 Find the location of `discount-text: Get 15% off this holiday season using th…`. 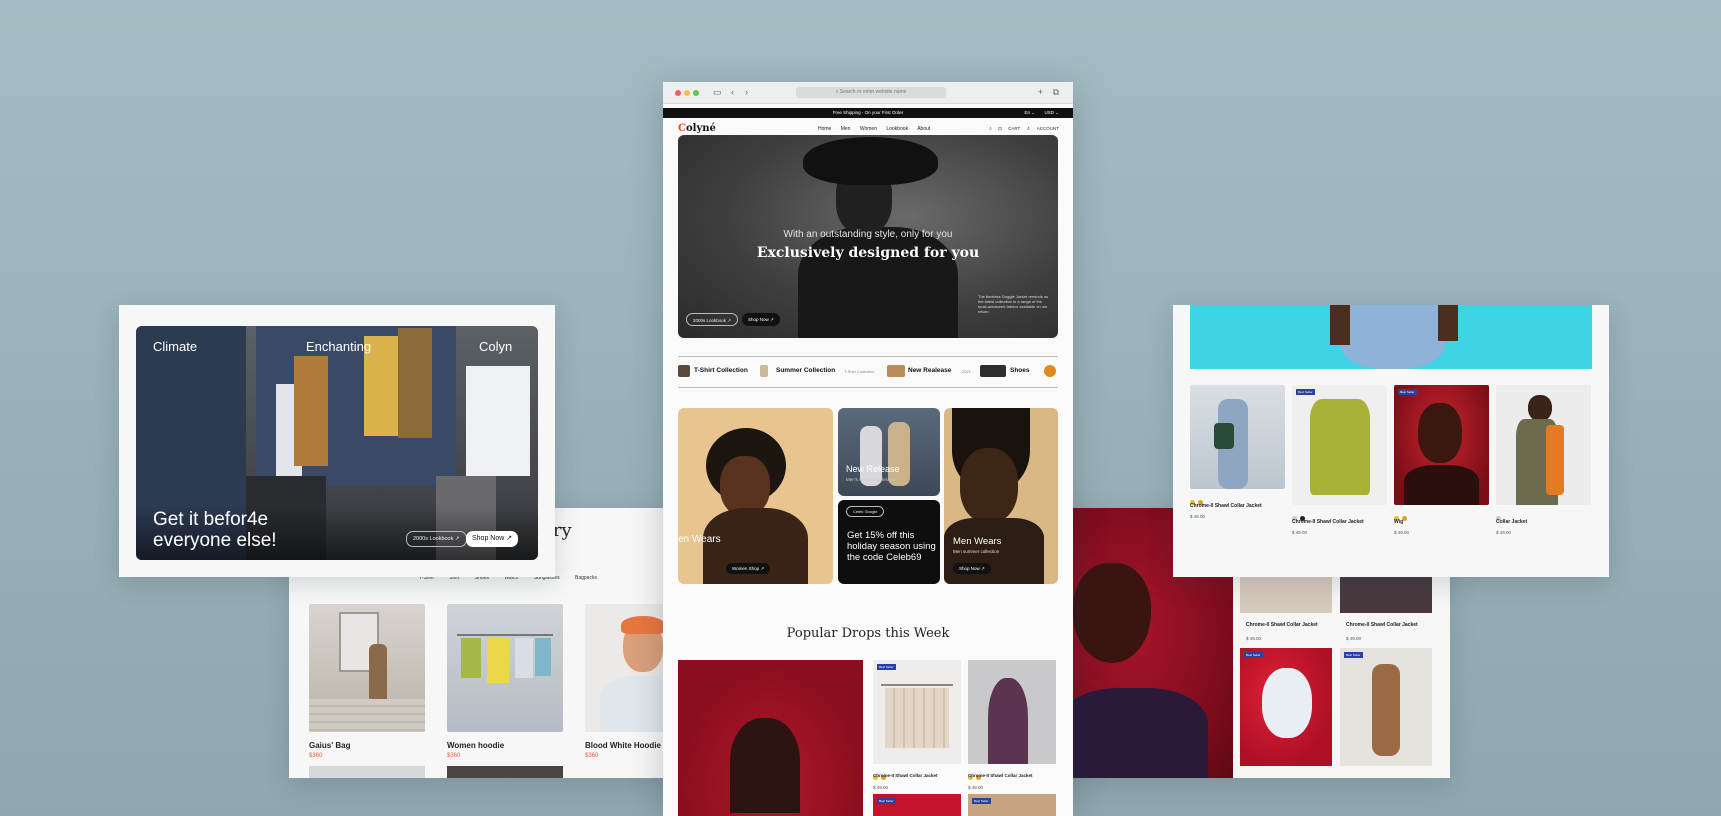

discount-text: Get 15% off this holiday season using th… is located at coordinates (891, 546).